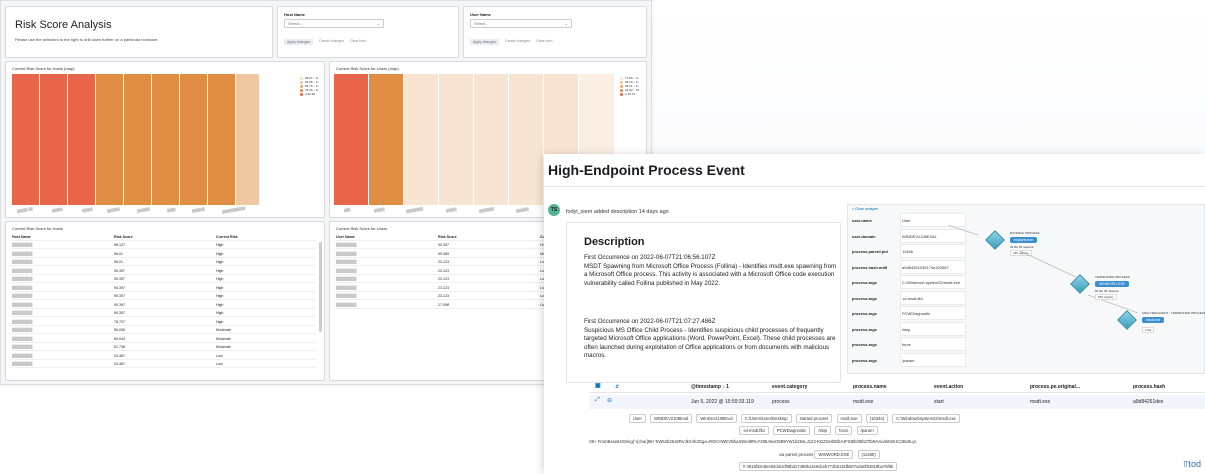 Image resolution: width=1205 pixels, height=474 pixels. Describe the element at coordinates (834, 454) in the screenshot. I see `chip: WINWORD.EXE` at that location.